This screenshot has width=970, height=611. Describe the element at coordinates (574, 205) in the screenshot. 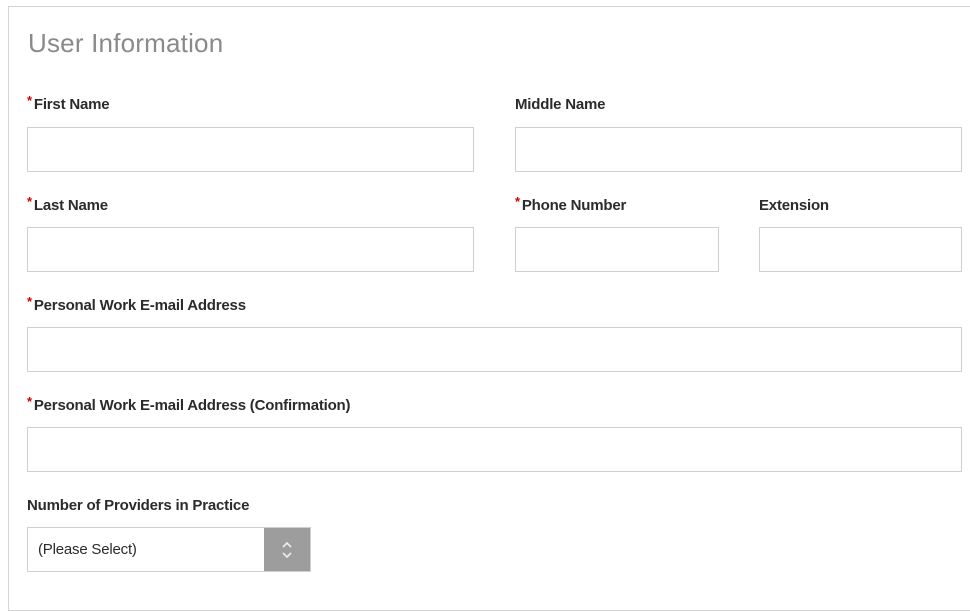

I see `phone-number-label-text: Phone Number` at that location.